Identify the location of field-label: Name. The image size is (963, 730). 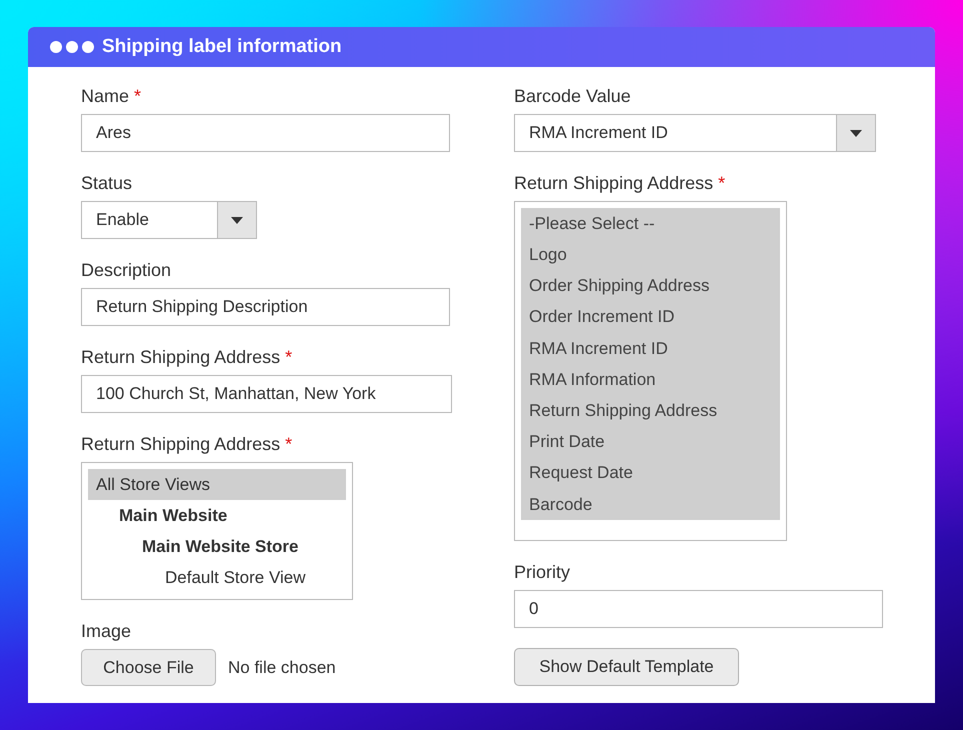
(105, 96).